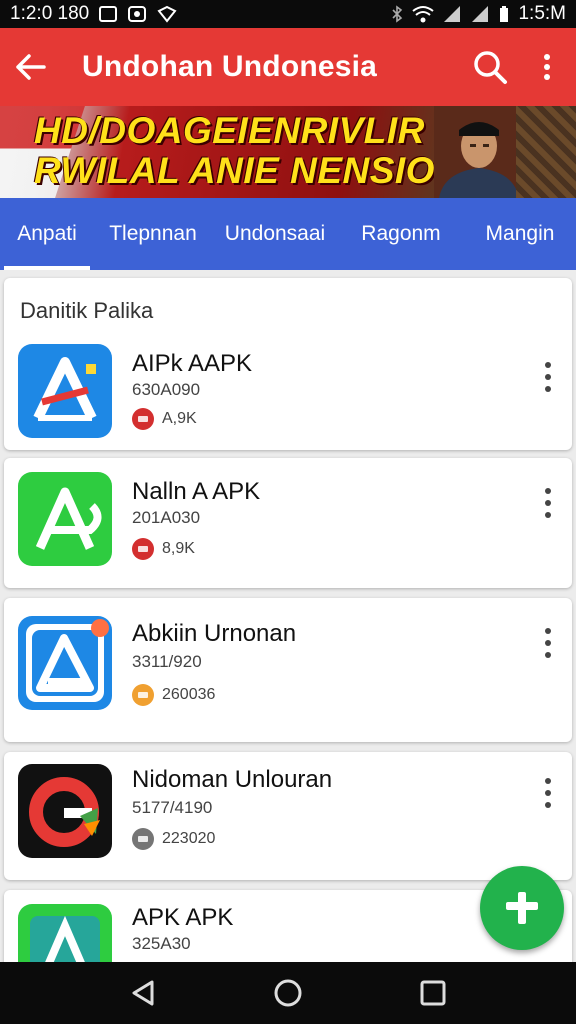 This screenshot has width=576, height=1024. I want to click on tab-label: Anpati, so click(47, 233).